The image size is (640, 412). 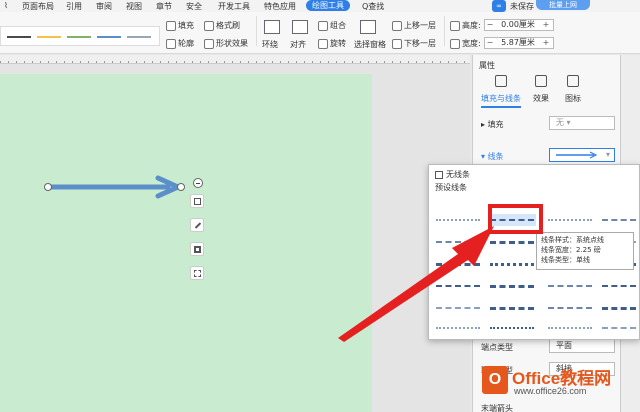 What do you see at coordinates (501, 81) in the screenshot?
I see `fill-line-icon` at bounding box center [501, 81].